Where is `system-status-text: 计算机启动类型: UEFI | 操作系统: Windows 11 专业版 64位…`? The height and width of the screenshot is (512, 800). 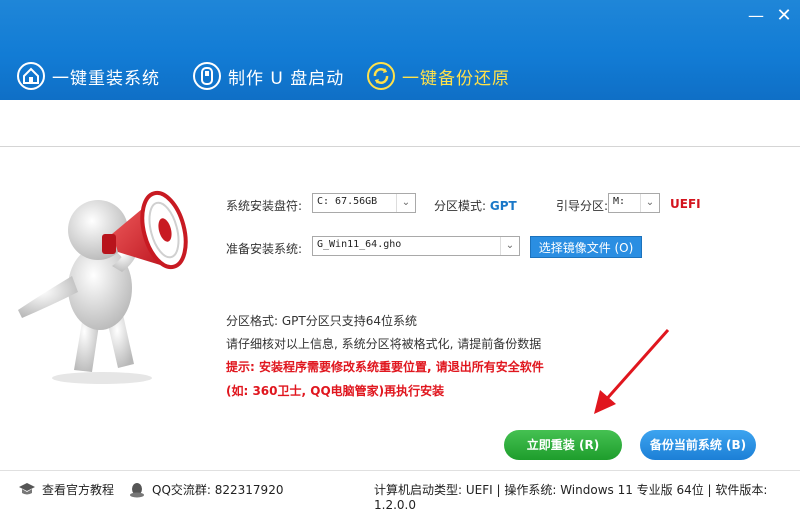
system-status-text: 计算机启动类型: UEFI | 操作系统: Windows 11 专业版 64位… is located at coordinates (571, 497).